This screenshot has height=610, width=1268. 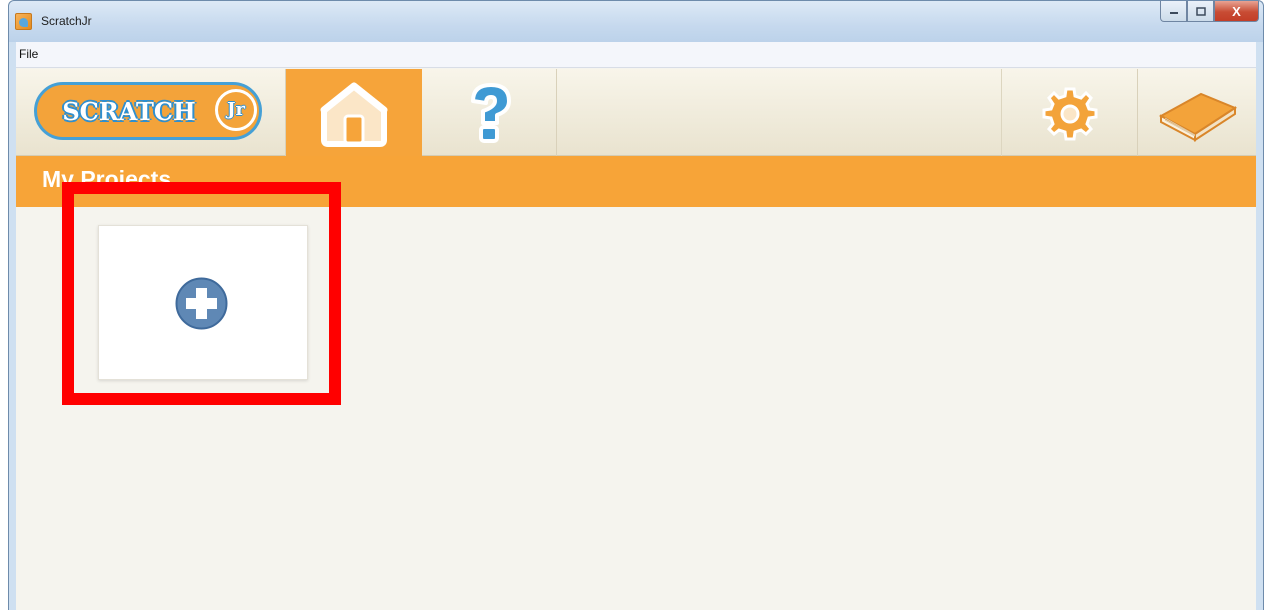 I want to click on maximize-button, so click(x=1200, y=11).